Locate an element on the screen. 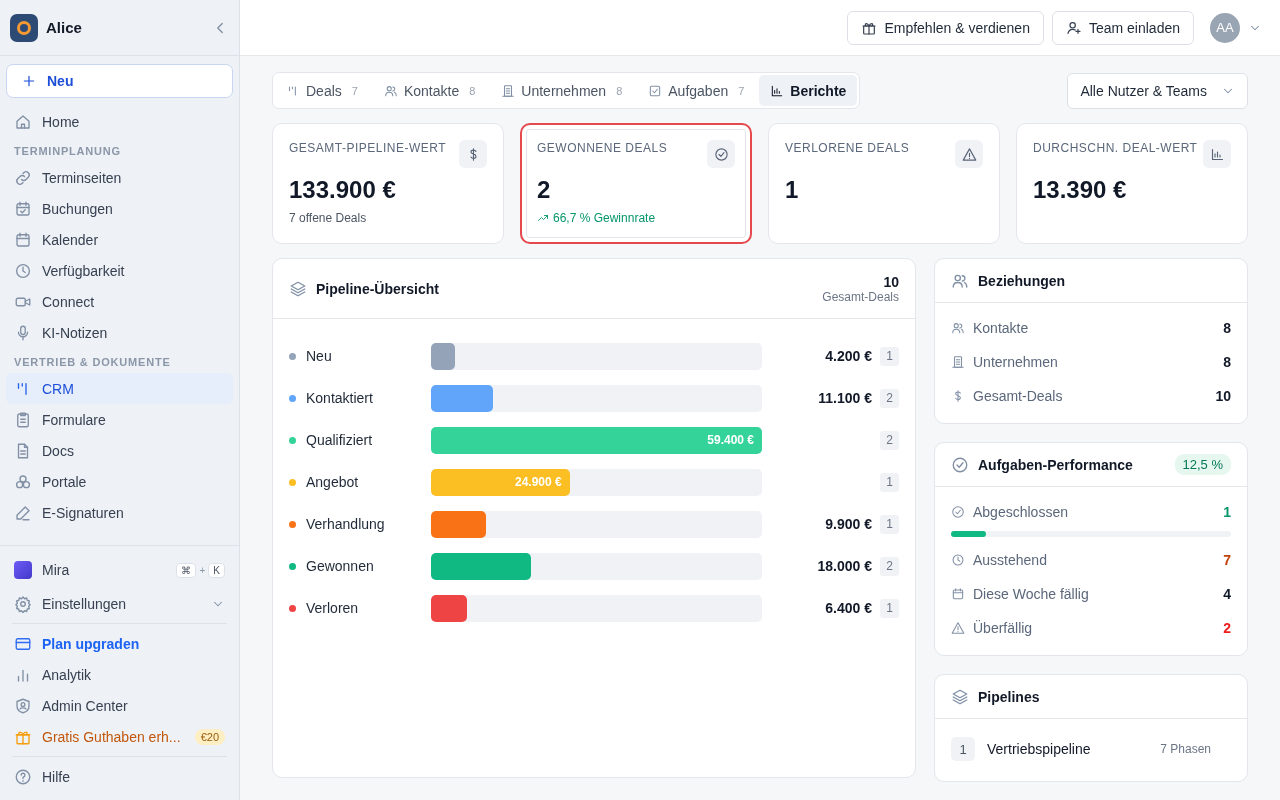 This screenshot has height=800, width=1280. stage-name: Verhandlung is located at coordinates (346, 524).